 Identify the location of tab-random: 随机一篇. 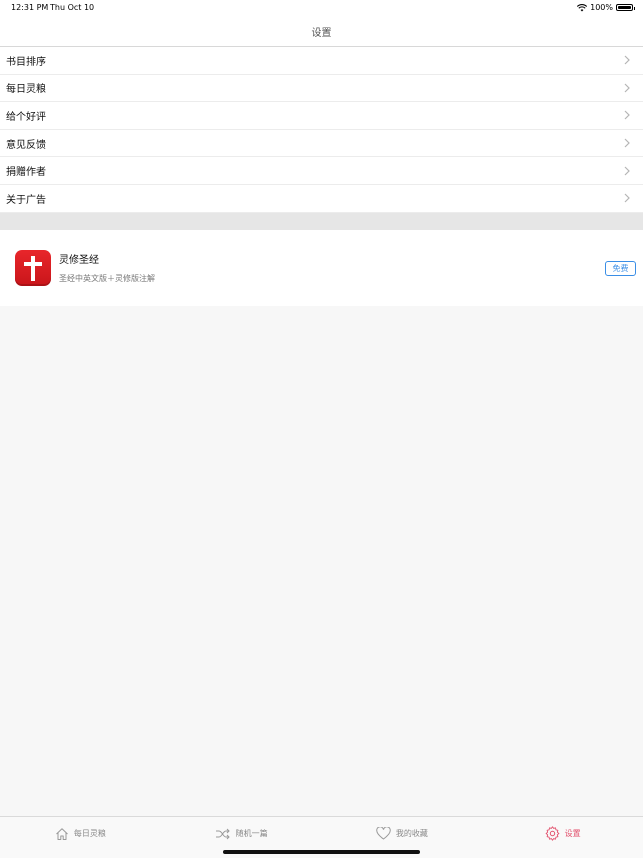
(241, 833).